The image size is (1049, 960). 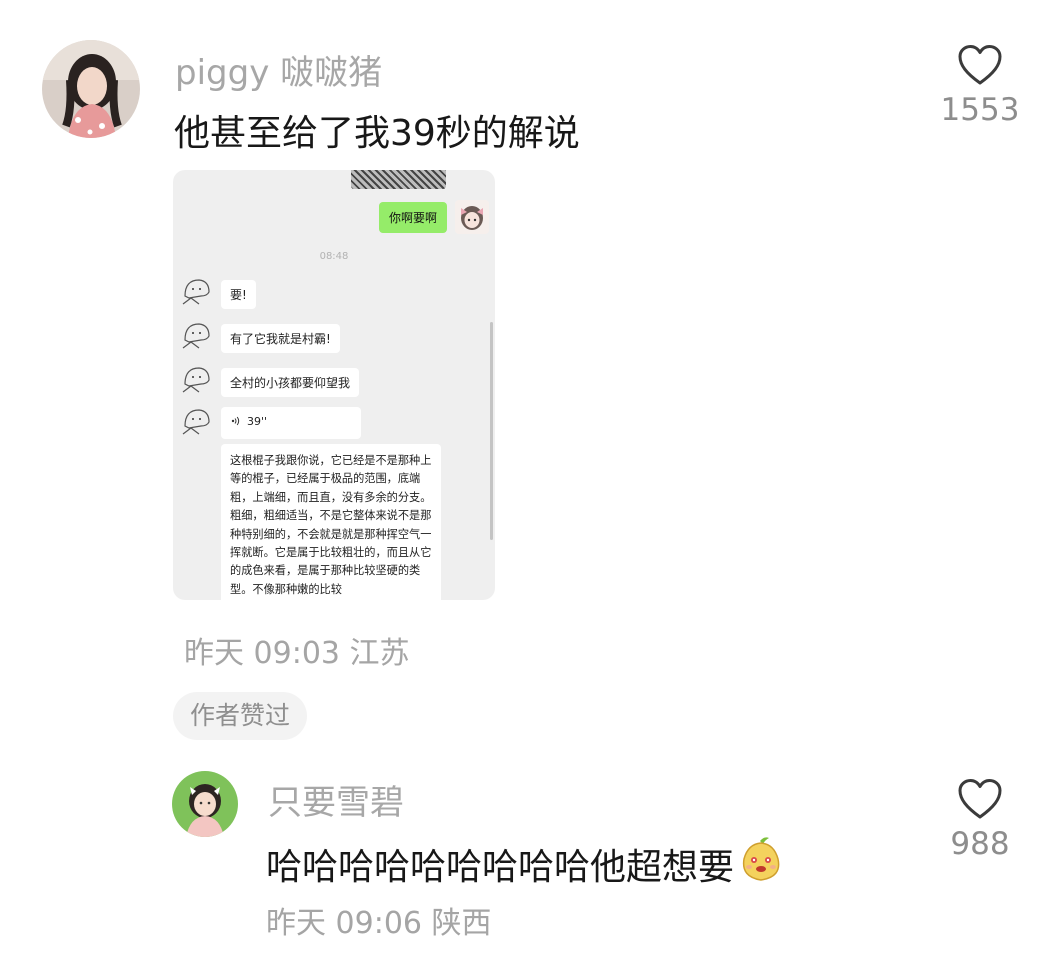 What do you see at coordinates (500, 867) in the screenshot?
I see `comment-text-content: 哈哈哈哈哈哈哈哈哈他超想要` at bounding box center [500, 867].